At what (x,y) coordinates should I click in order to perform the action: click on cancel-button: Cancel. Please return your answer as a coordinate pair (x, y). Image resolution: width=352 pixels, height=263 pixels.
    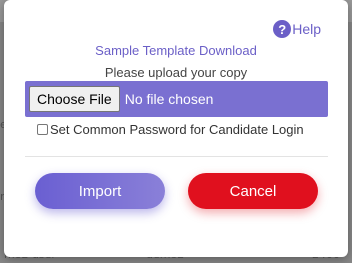
    Looking at the image, I should click on (253, 191).